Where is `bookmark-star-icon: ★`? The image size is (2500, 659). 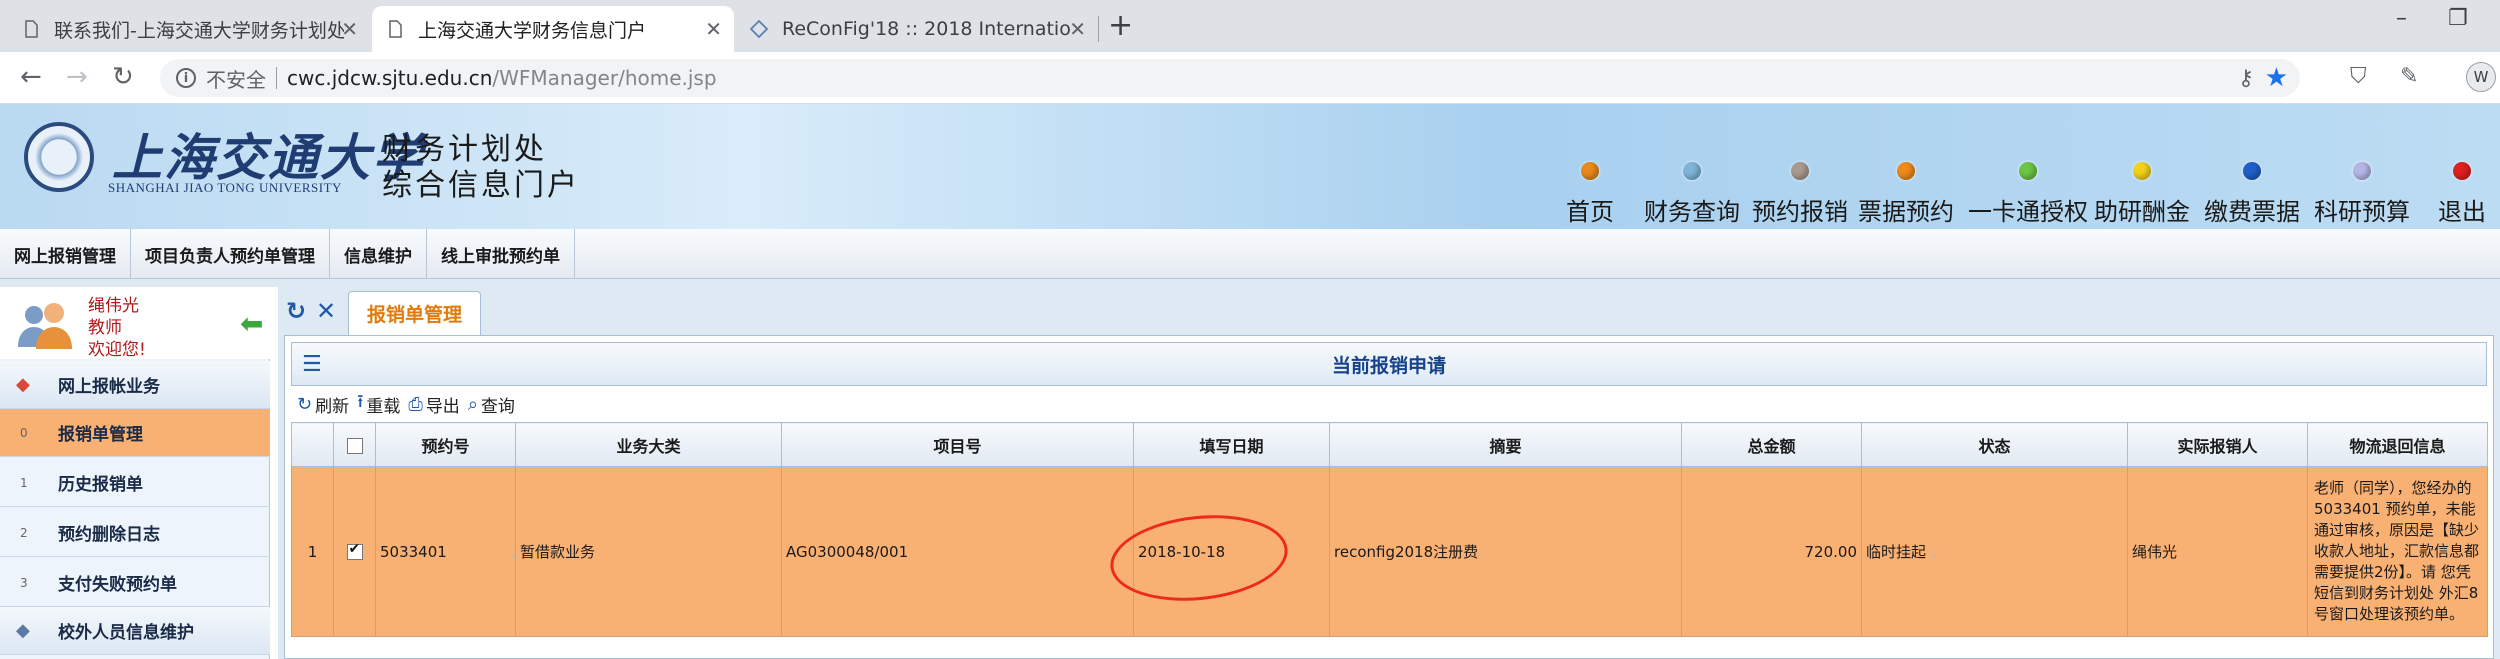 bookmark-star-icon: ★ is located at coordinates (2276, 78).